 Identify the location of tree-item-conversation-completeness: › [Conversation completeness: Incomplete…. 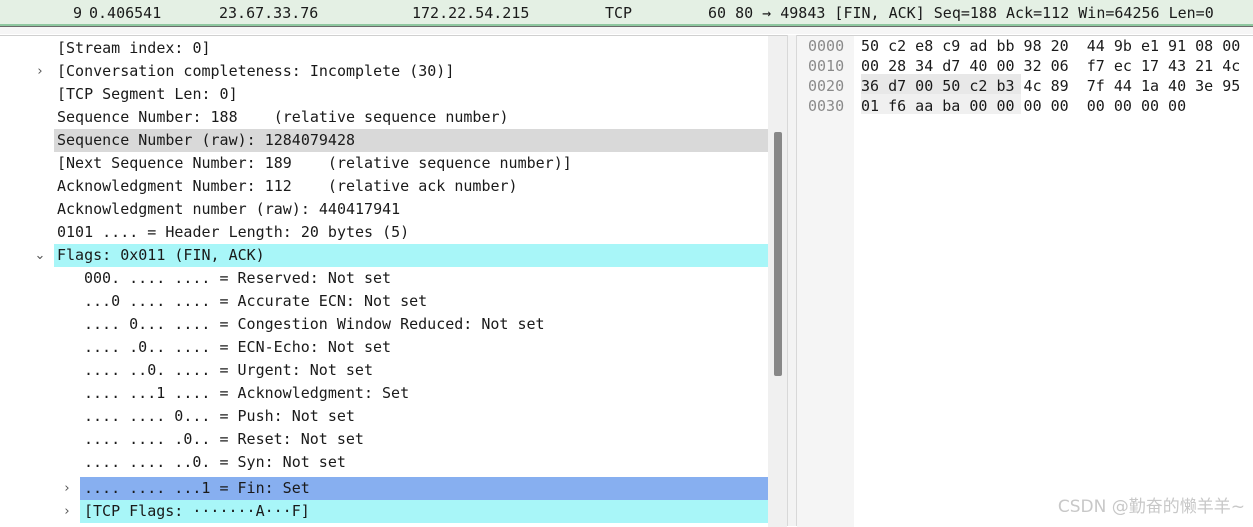
(384, 71).